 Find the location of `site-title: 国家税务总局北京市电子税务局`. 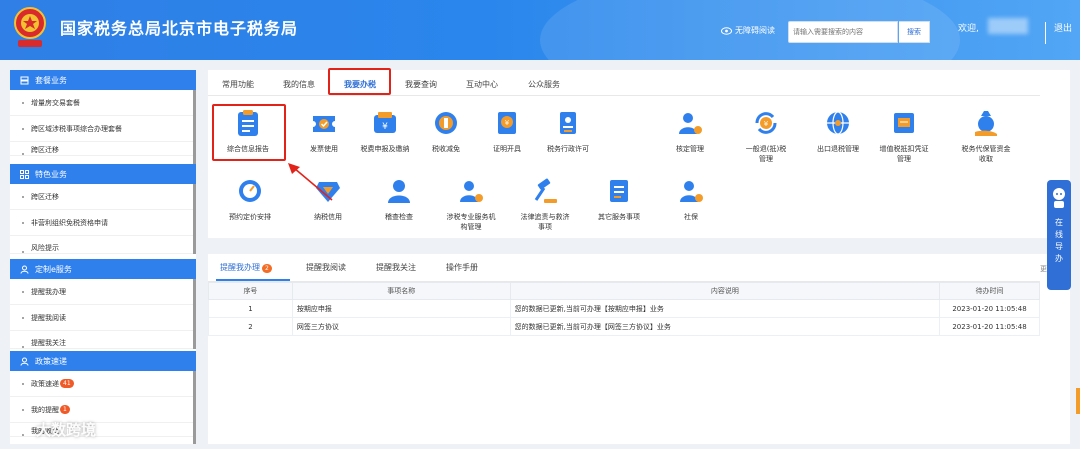

site-title: 国家税务总局北京市电子税务局 is located at coordinates (179, 28).